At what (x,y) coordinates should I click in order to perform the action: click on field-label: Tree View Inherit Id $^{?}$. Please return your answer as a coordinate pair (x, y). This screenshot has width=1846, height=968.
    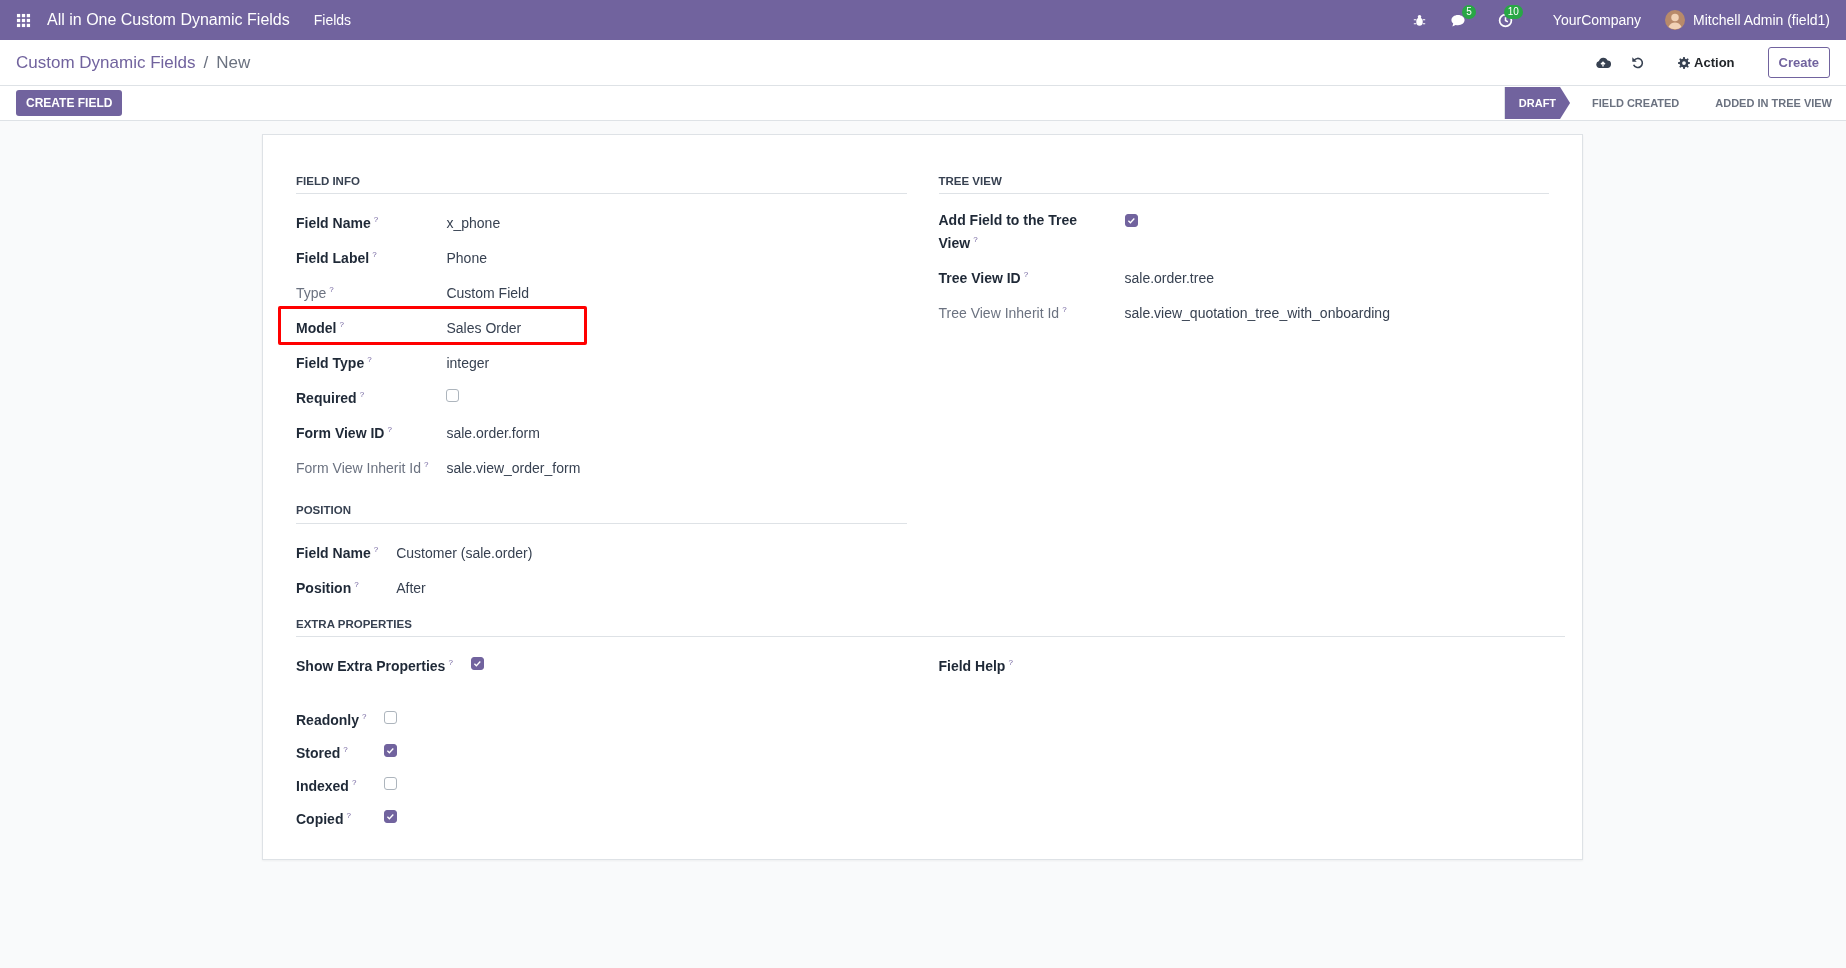
    Looking at the image, I should click on (1003, 313).